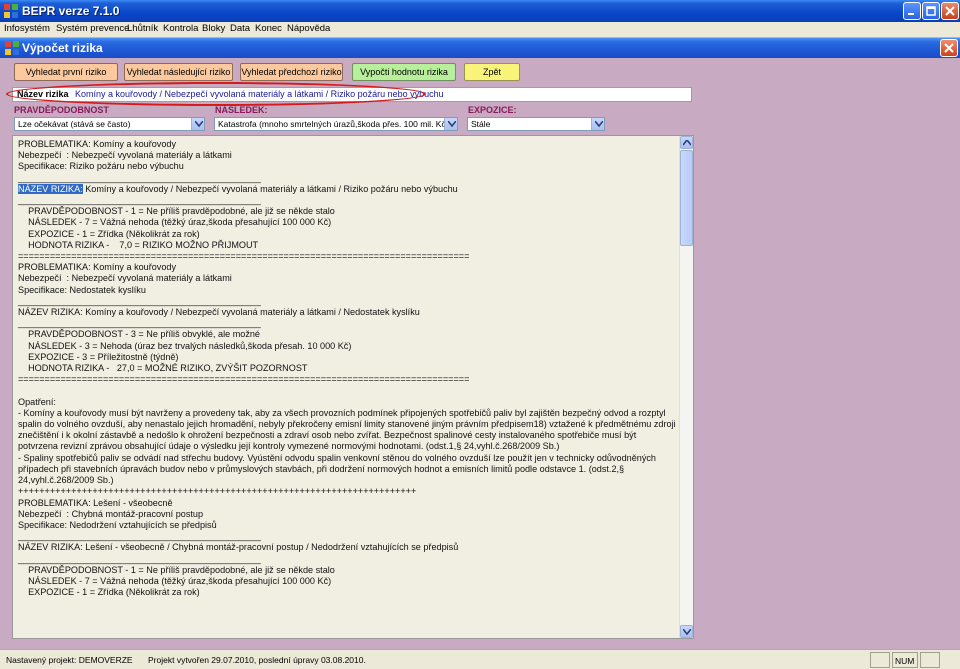 The height and width of the screenshot is (669, 960). Describe the element at coordinates (142, 28) in the screenshot. I see `menu-lhutnik: Lhůtník` at that location.